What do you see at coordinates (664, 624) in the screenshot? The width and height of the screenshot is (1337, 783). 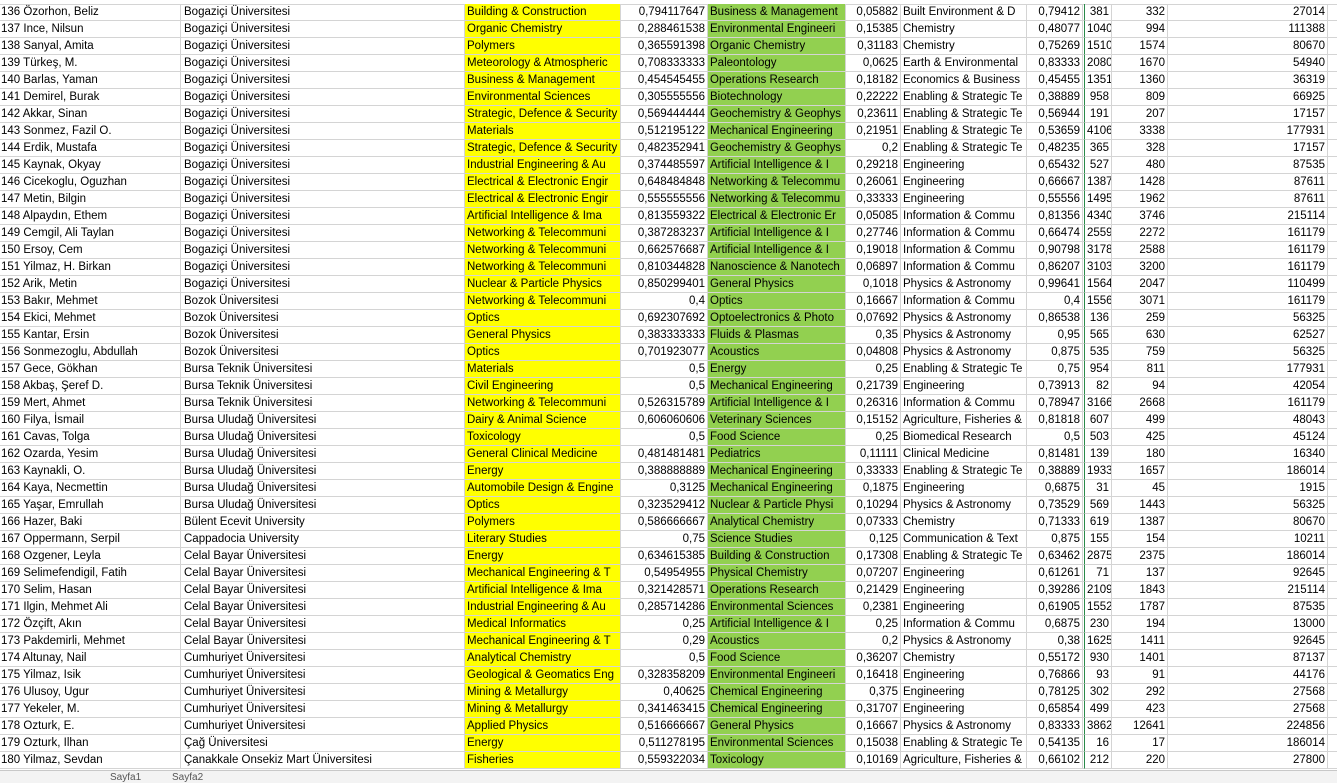 I see `field-share-cell: 0,25` at bounding box center [664, 624].